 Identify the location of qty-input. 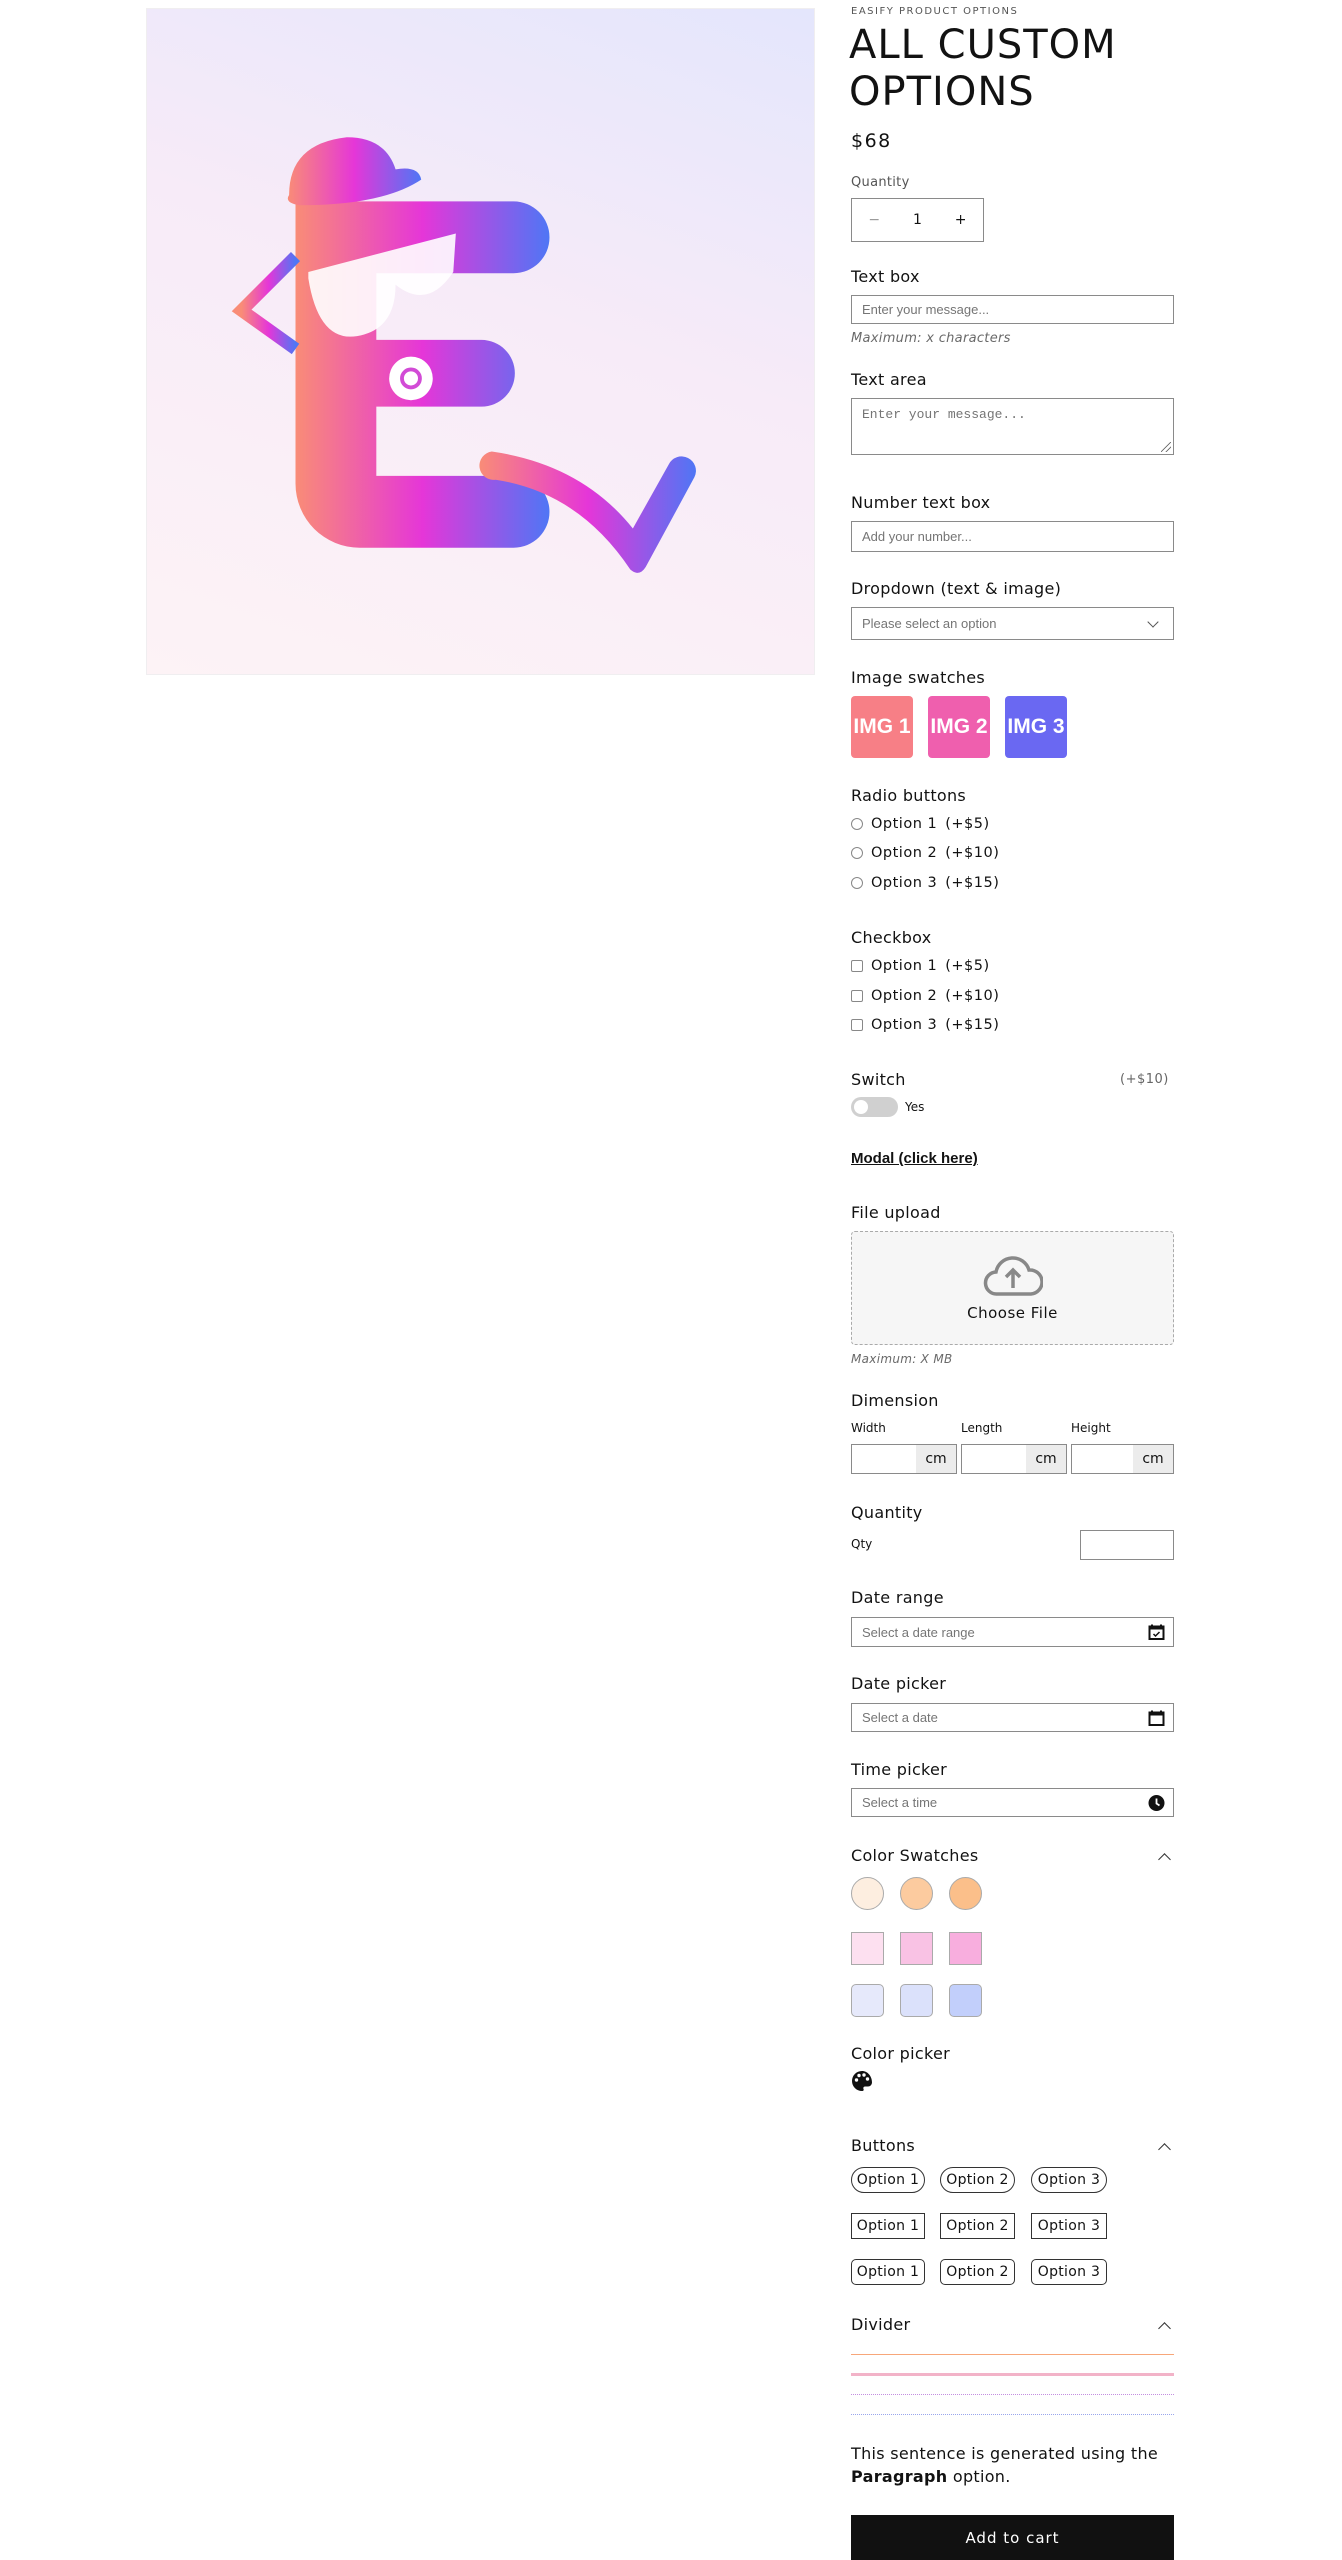
(1127, 1545).